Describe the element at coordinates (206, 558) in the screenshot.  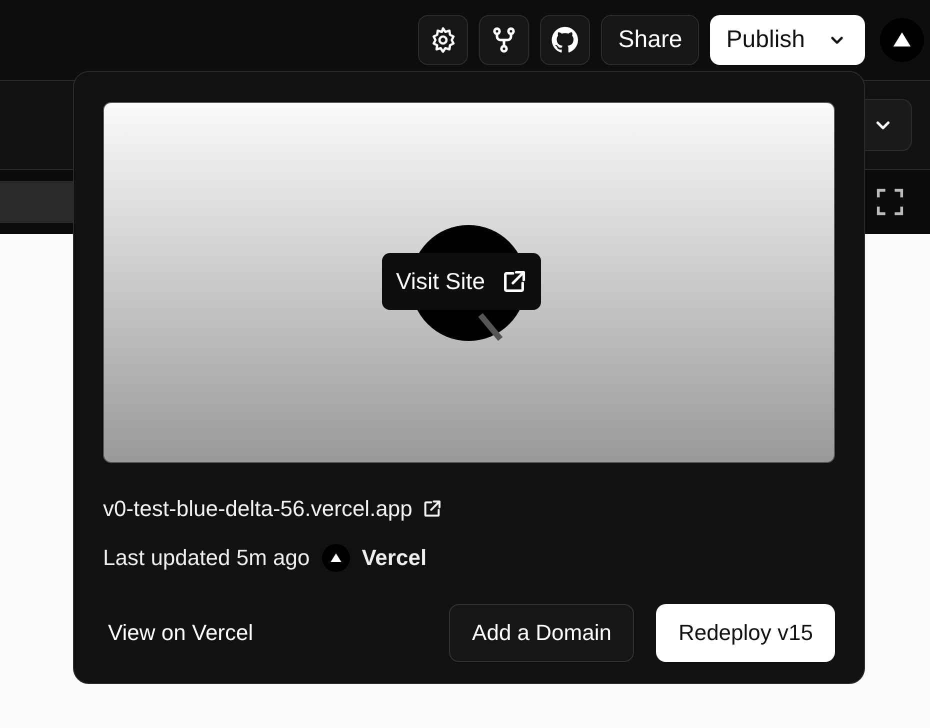
I see `last-updated-text: Last updated 5m ago` at that location.